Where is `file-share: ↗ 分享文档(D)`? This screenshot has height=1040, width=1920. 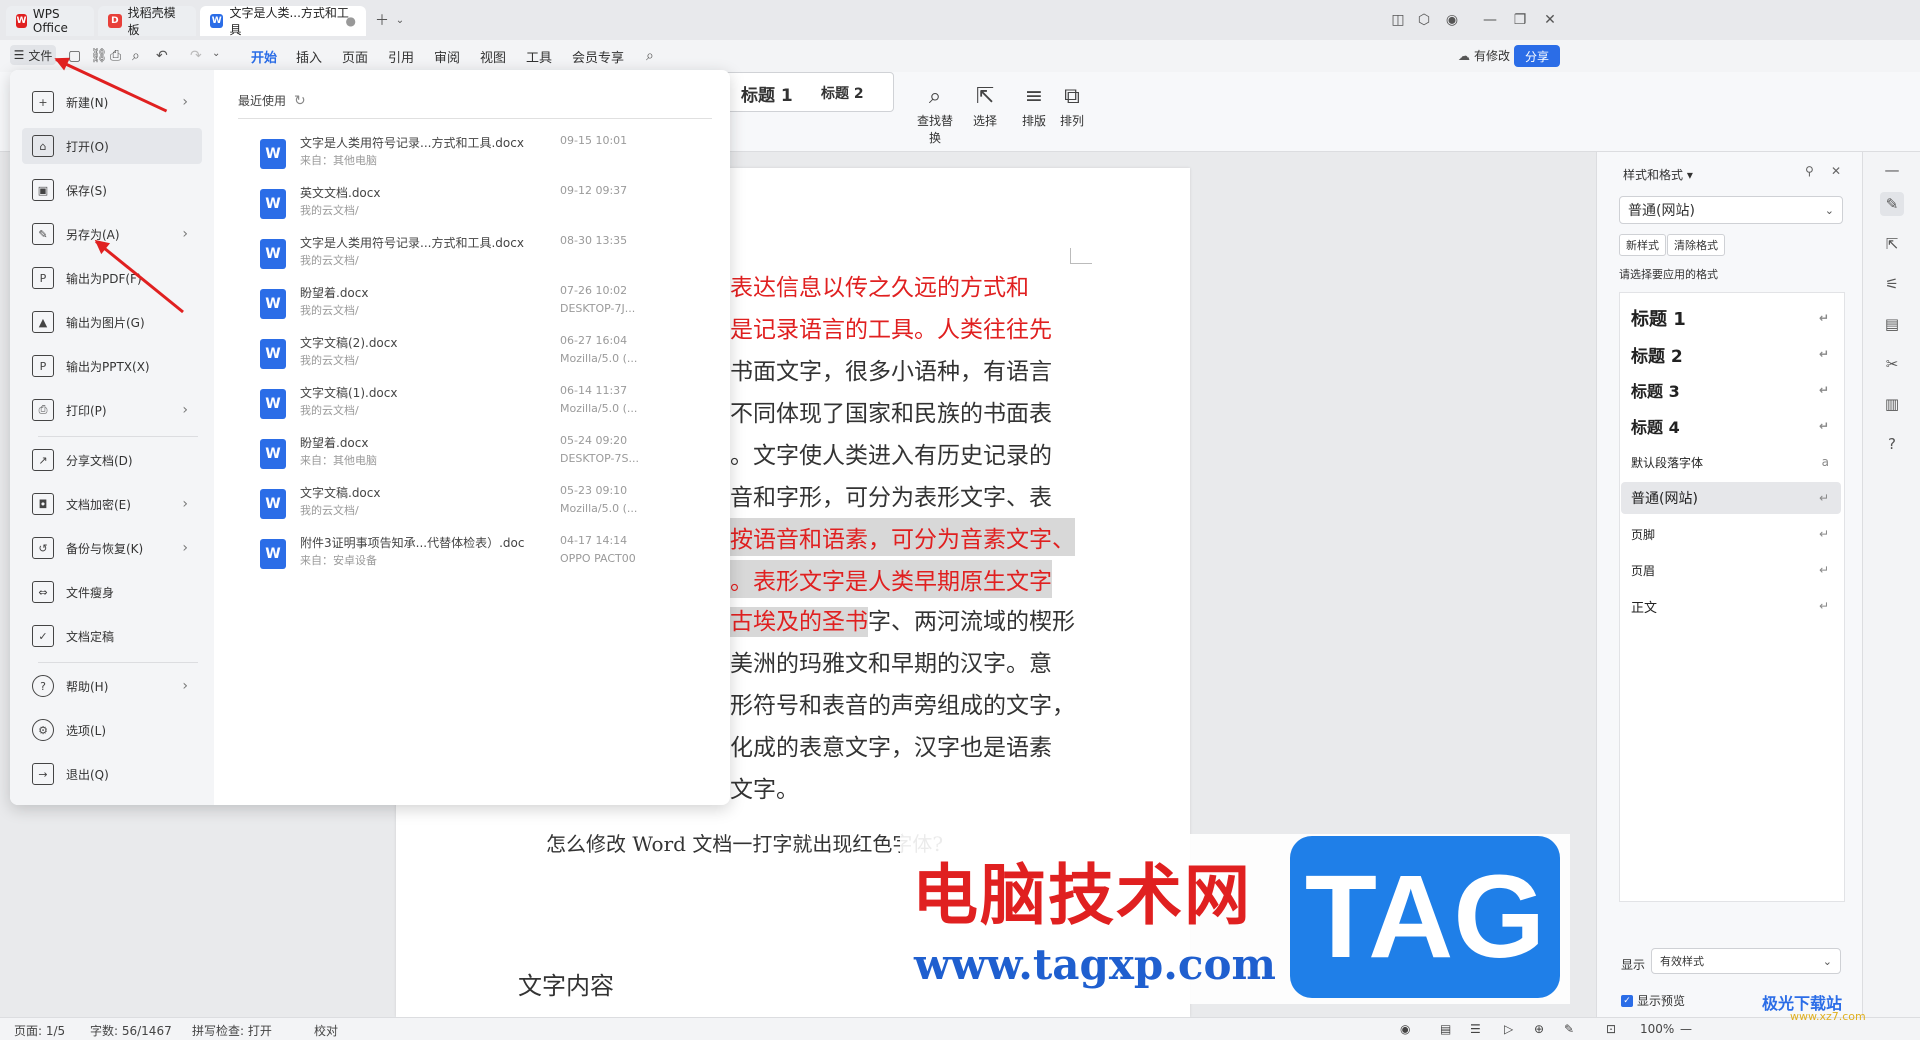 file-share: ↗ 分享文档(D) is located at coordinates (112, 460).